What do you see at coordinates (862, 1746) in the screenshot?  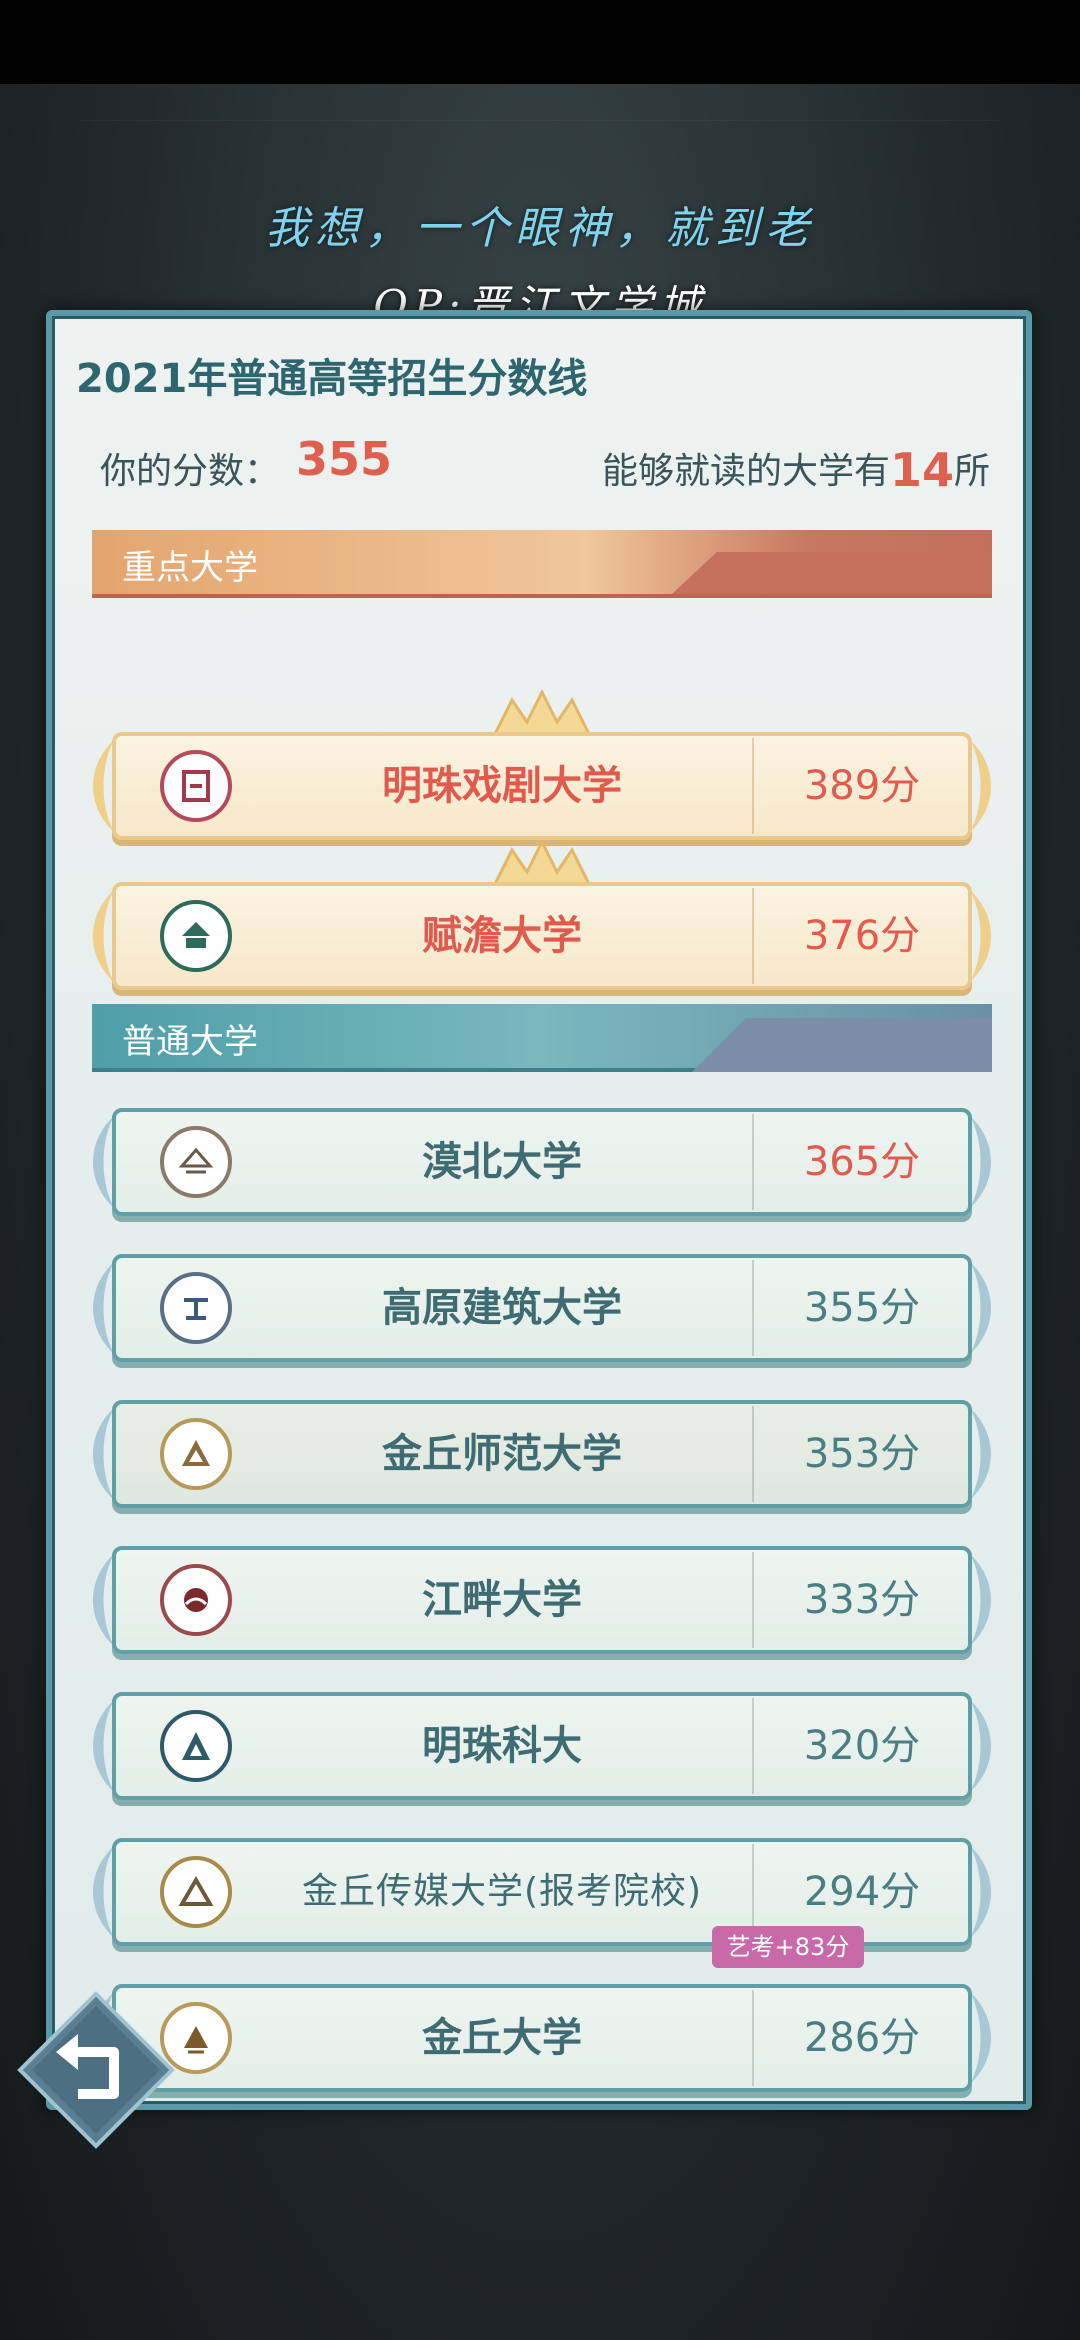 I see `university-score: 320分` at bounding box center [862, 1746].